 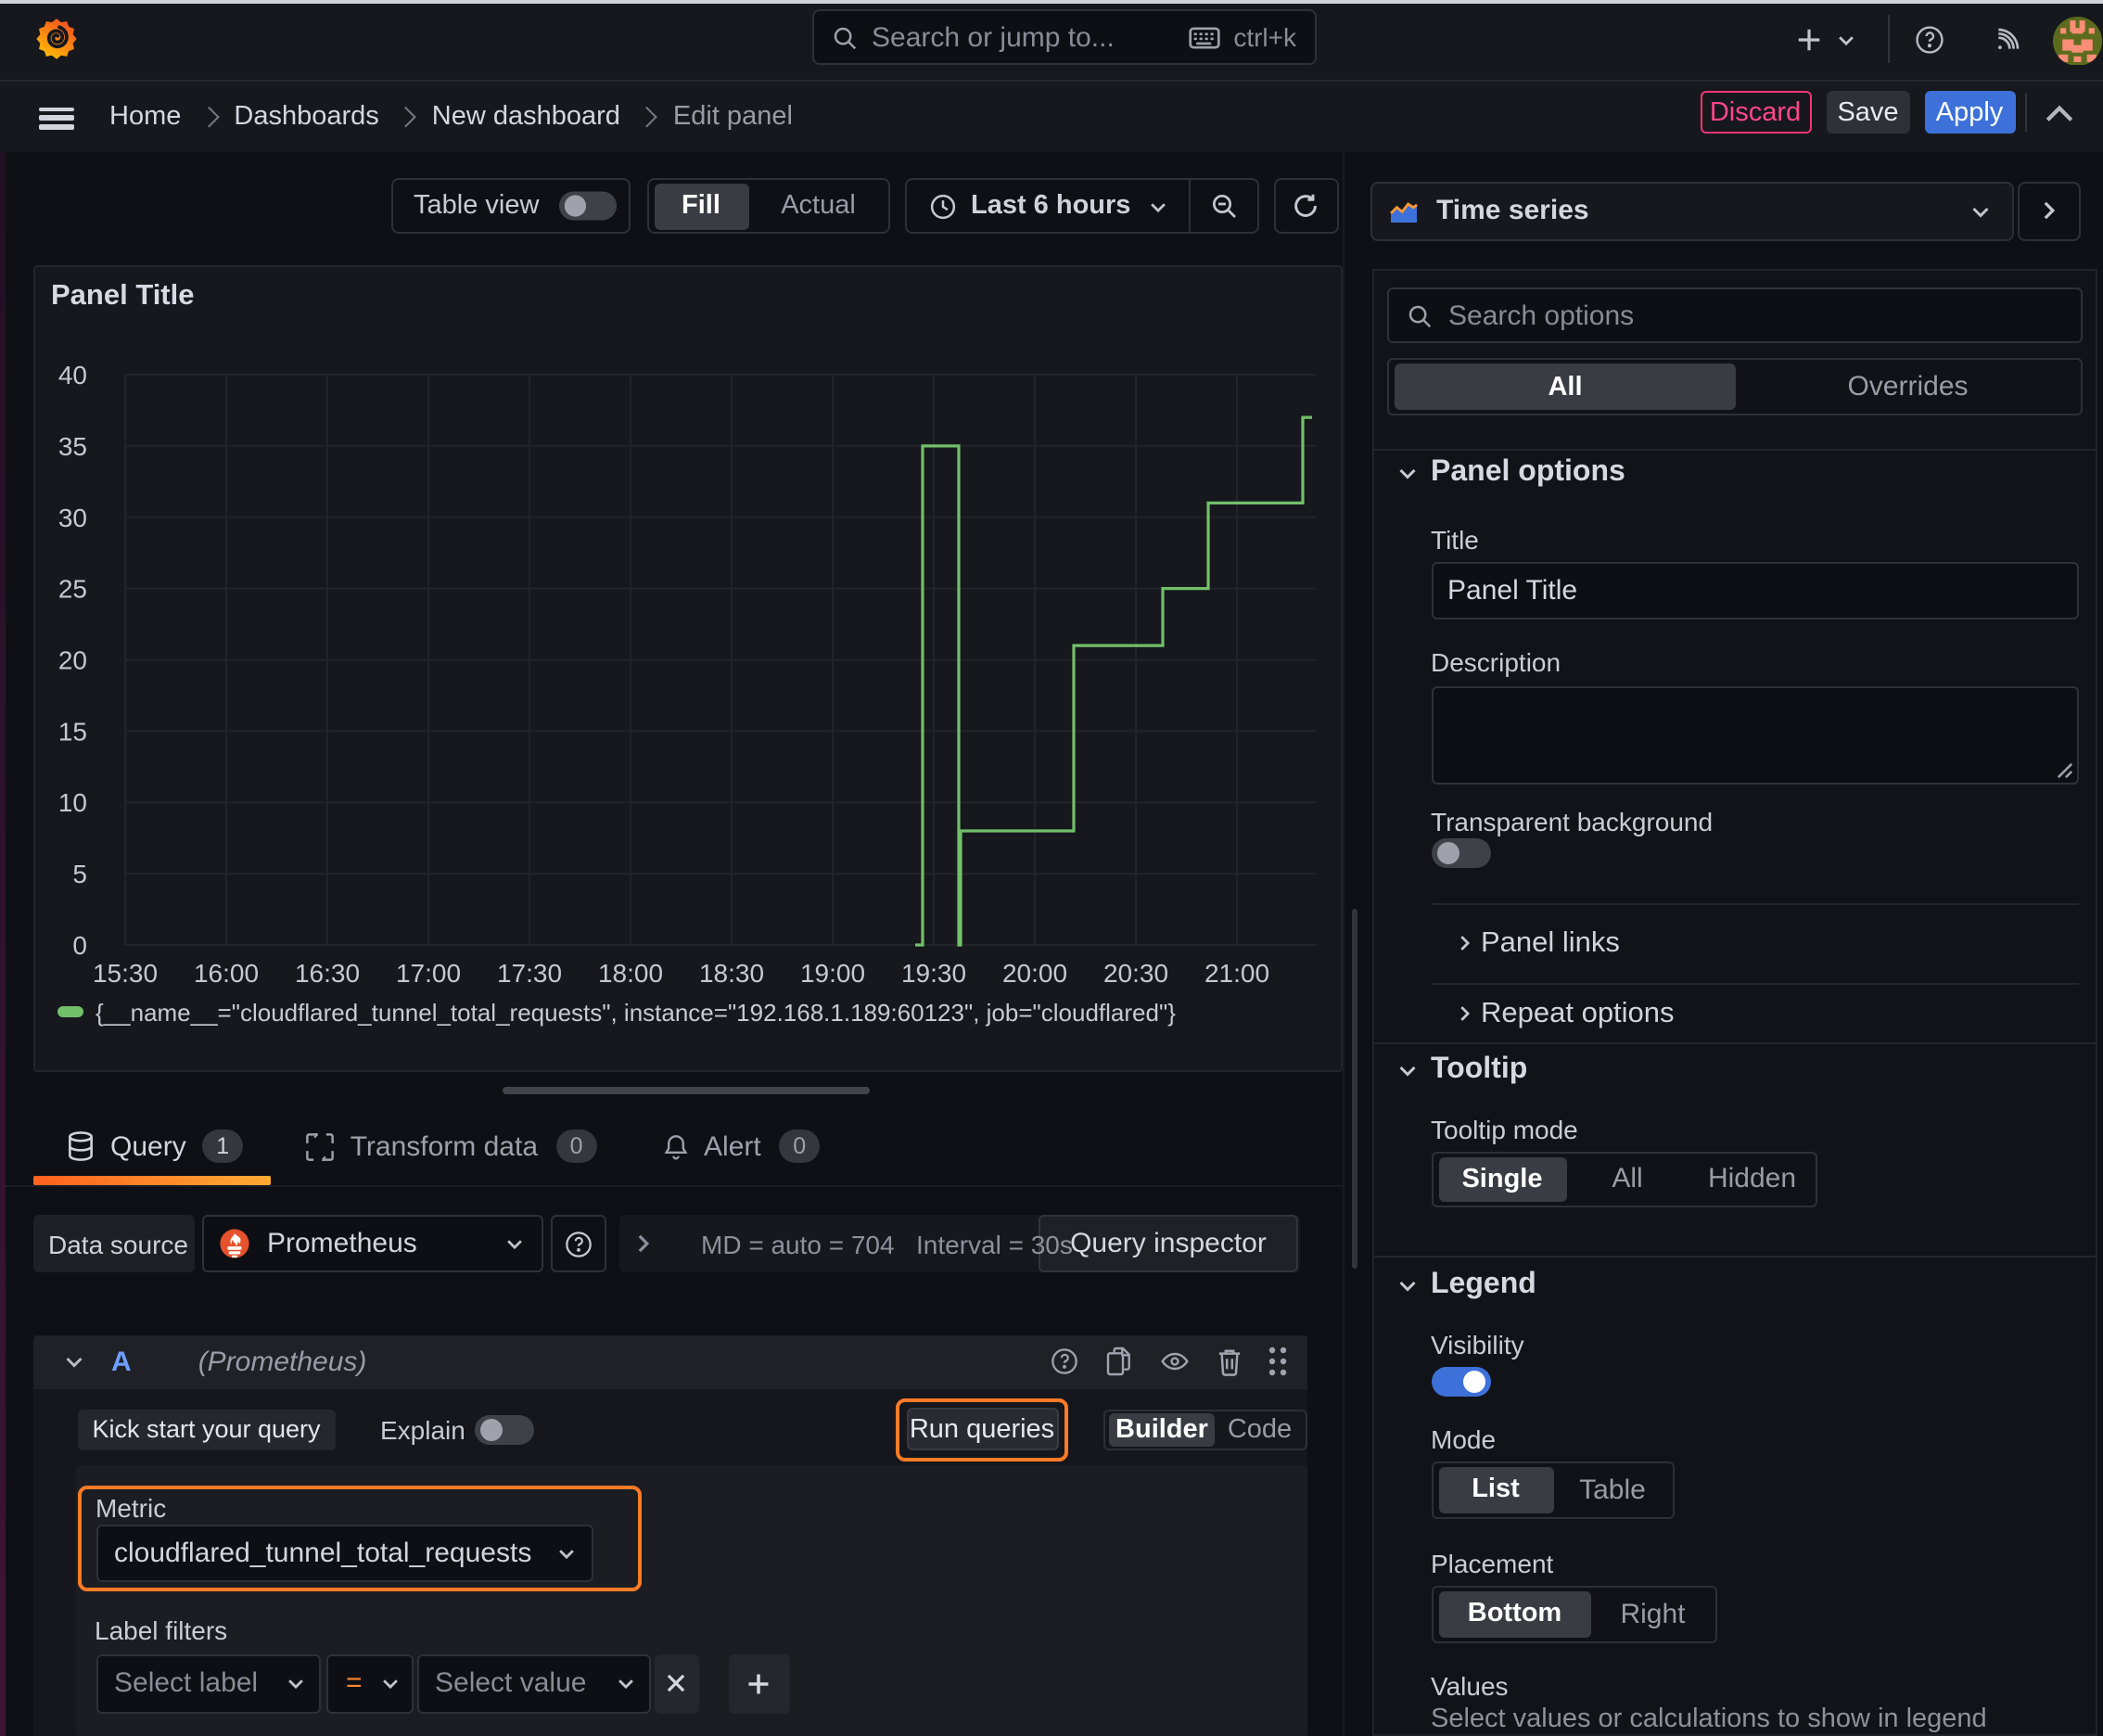 What do you see at coordinates (629, 973) in the screenshot?
I see `svg-text: 18:00` at bounding box center [629, 973].